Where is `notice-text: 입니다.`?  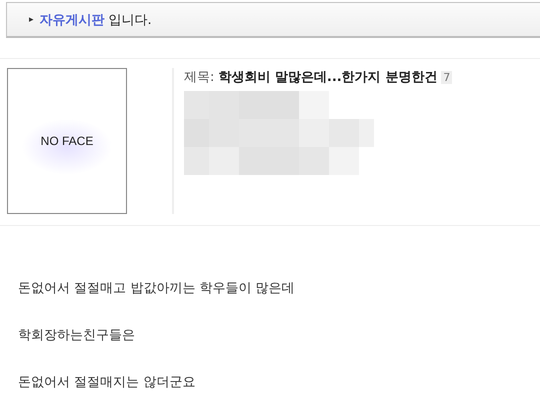
notice-text: 입니다. is located at coordinates (130, 20).